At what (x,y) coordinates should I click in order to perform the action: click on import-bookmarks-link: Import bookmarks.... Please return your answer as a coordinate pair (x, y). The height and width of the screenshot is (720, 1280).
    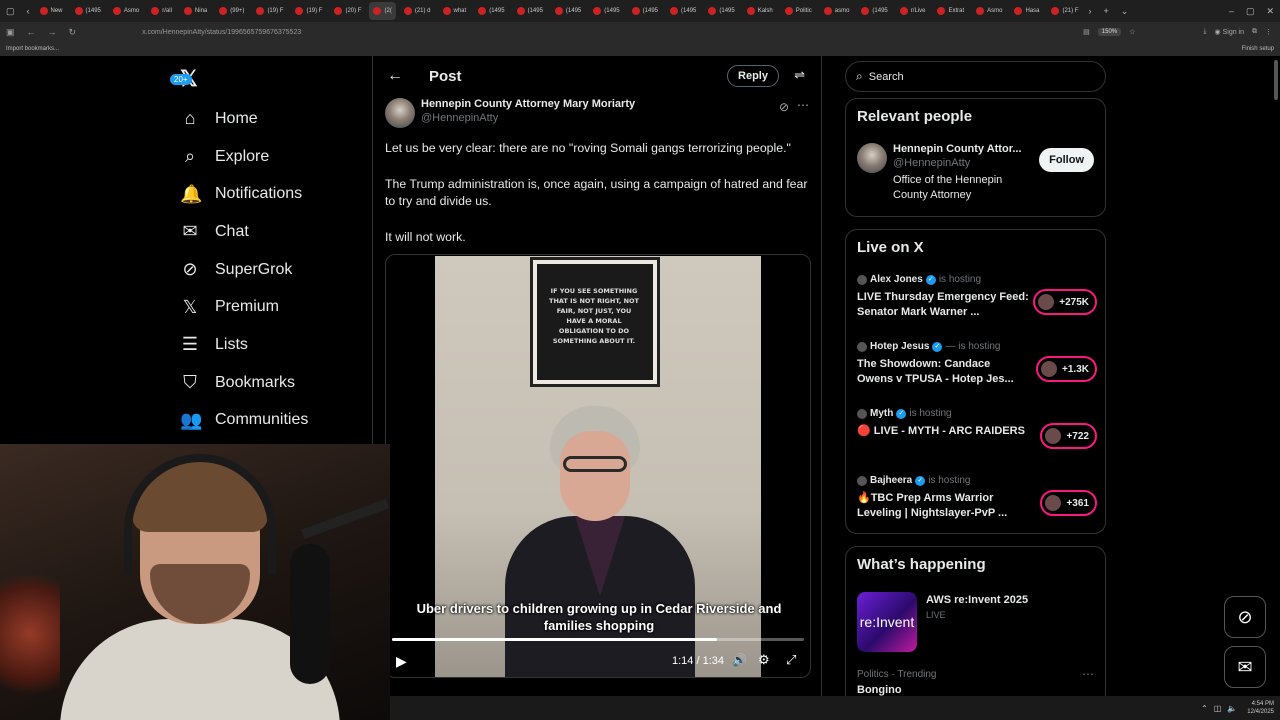
    Looking at the image, I should click on (32, 49).